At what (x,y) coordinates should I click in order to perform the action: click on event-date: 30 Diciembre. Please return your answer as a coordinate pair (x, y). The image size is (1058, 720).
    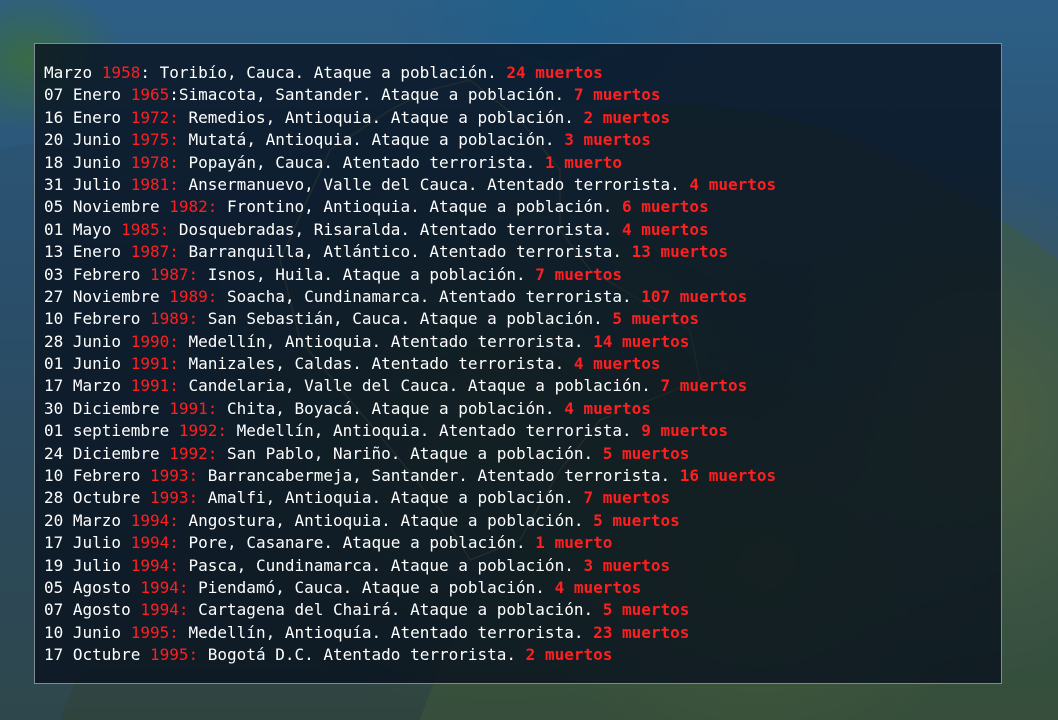
    Looking at the image, I should click on (107, 408).